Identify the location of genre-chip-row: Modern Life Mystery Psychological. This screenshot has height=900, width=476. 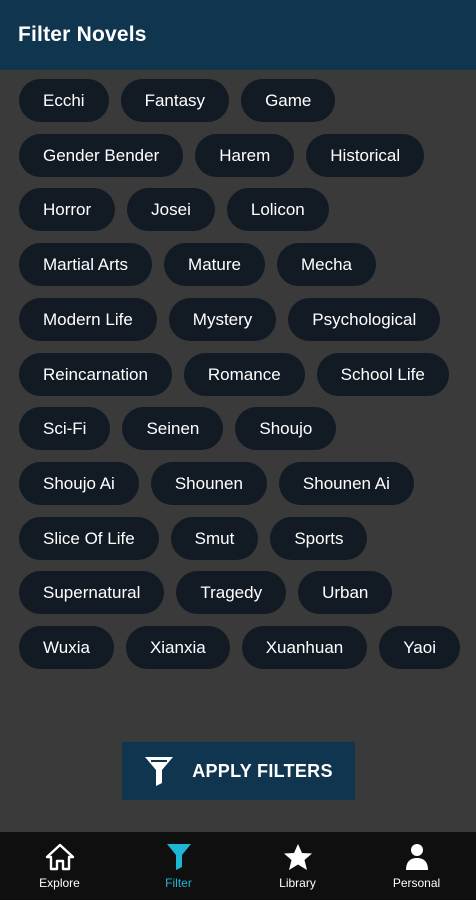
(235, 319).